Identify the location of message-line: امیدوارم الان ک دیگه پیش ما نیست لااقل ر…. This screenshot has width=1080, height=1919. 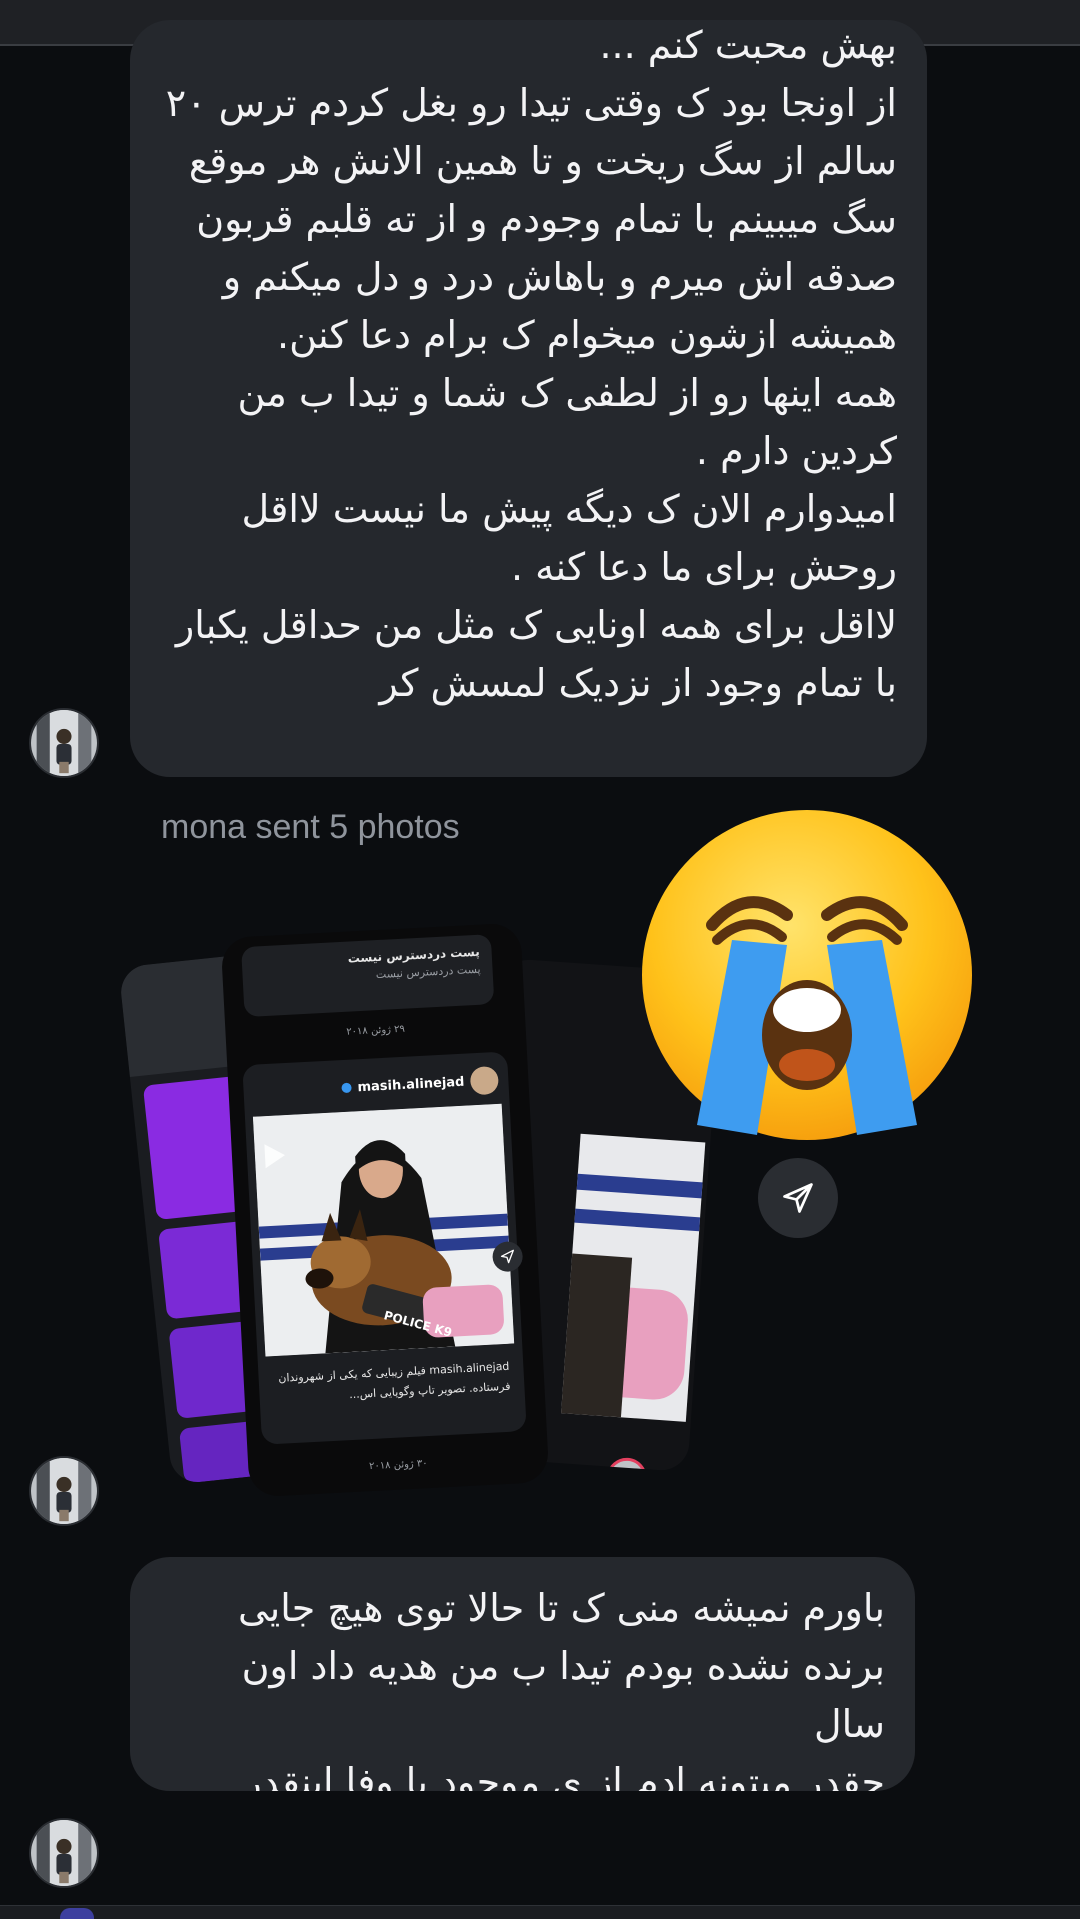
(569, 538).